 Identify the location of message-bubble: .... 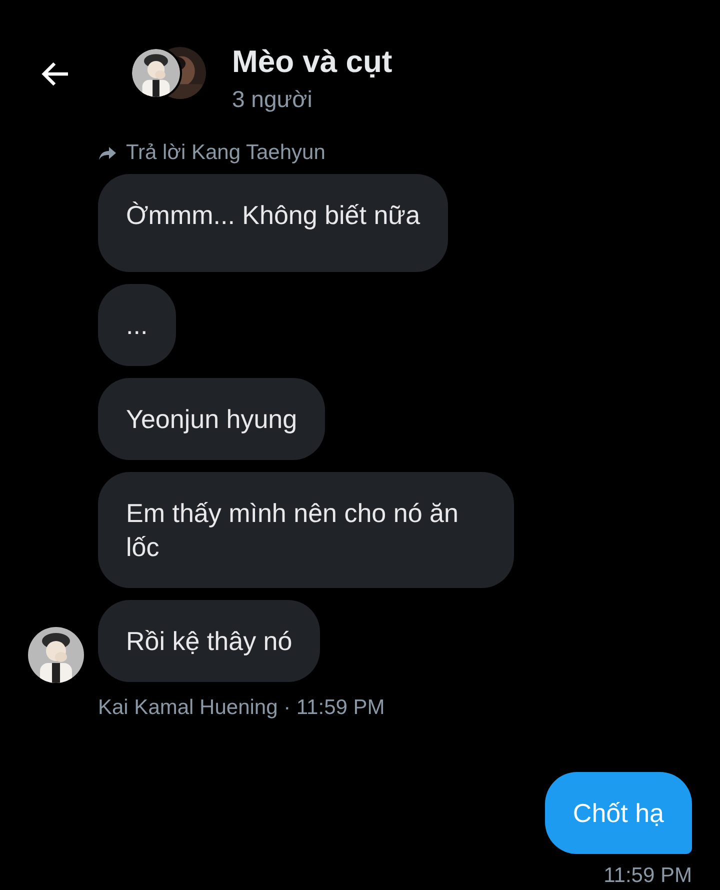
(137, 325).